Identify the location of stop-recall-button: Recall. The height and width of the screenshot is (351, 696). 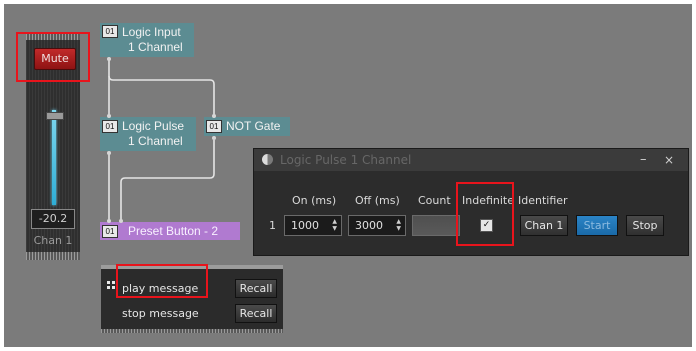
(256, 313).